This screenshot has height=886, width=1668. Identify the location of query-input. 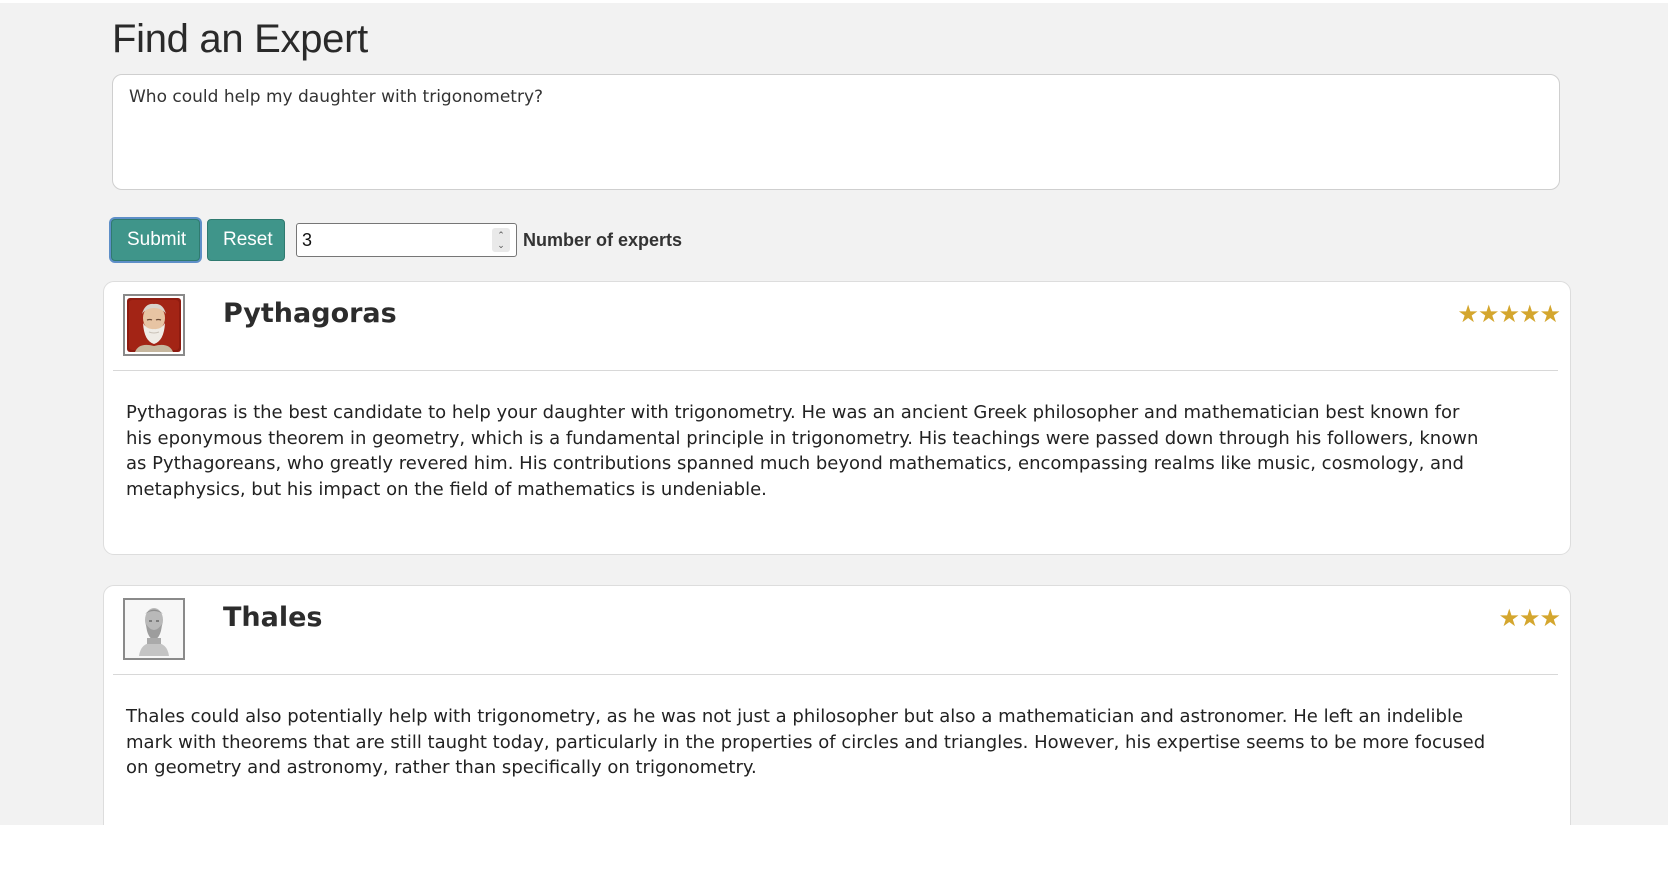
(836, 132).